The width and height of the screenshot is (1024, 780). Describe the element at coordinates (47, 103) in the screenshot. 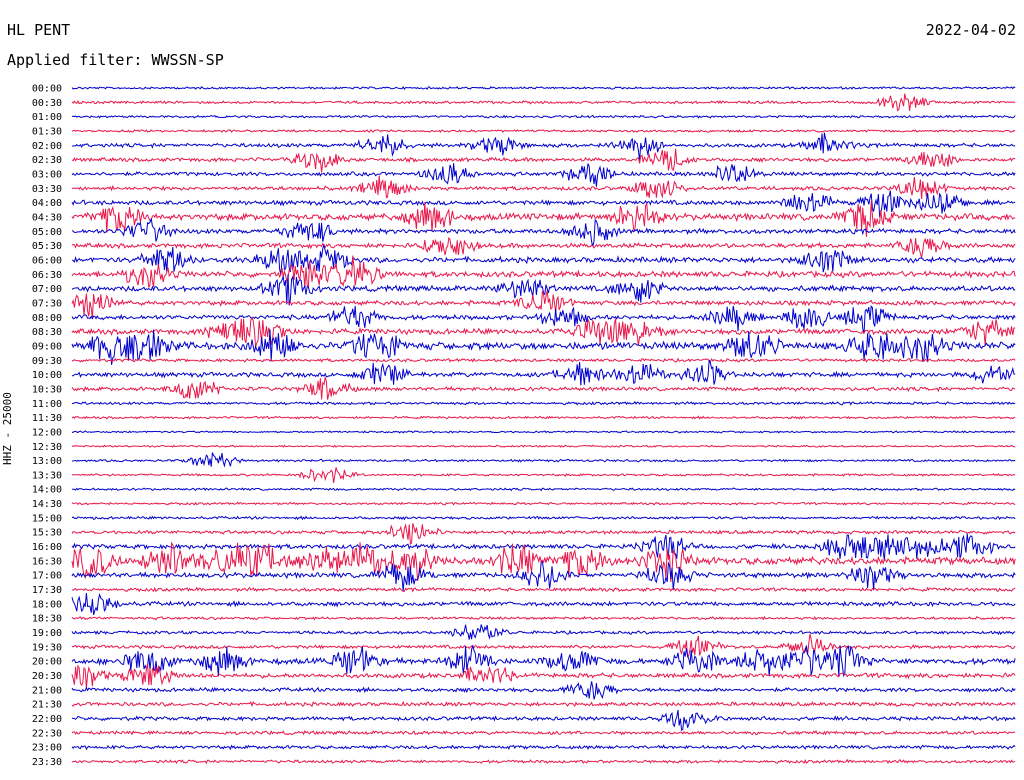

I see `time-tick-label: 00:30` at that location.